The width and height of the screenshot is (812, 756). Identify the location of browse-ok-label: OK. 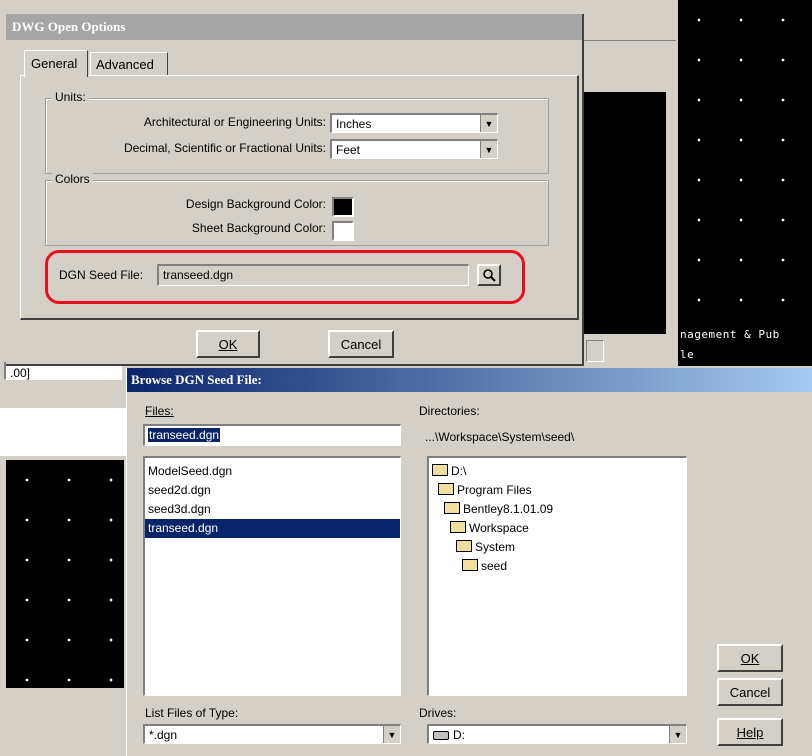
(750, 658).